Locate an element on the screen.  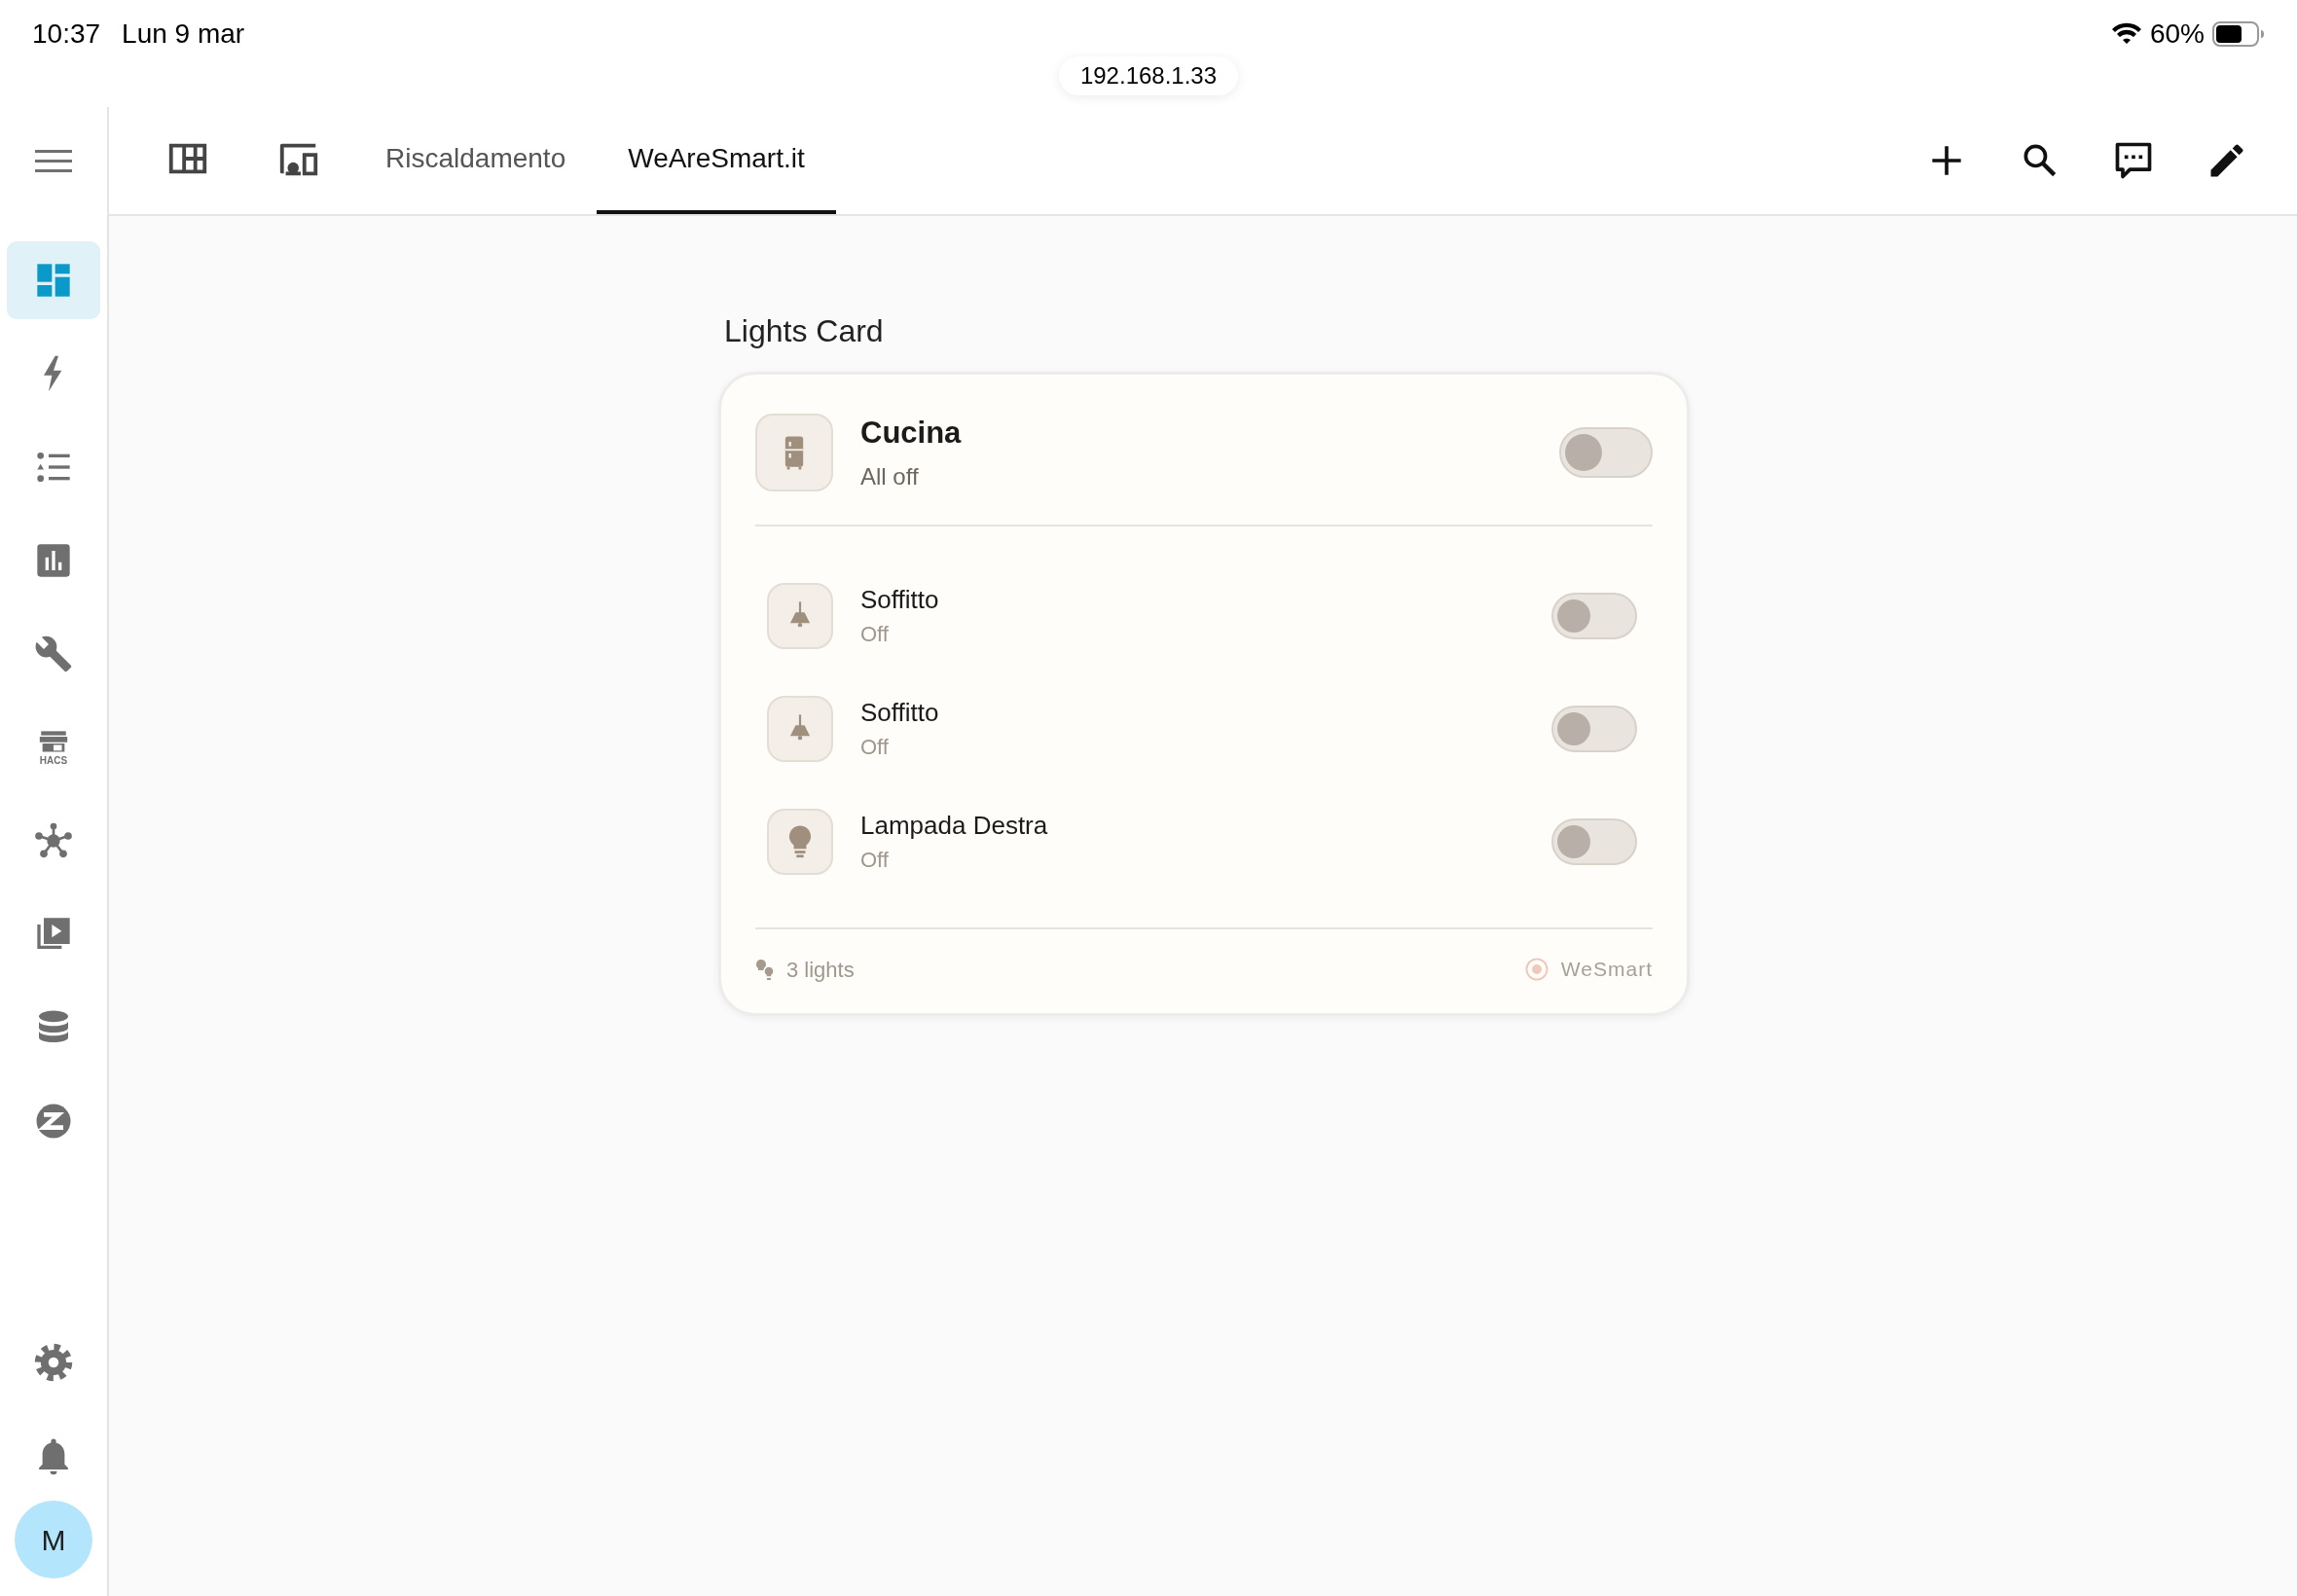
clock-time: 10:37 is located at coordinates (66, 34).